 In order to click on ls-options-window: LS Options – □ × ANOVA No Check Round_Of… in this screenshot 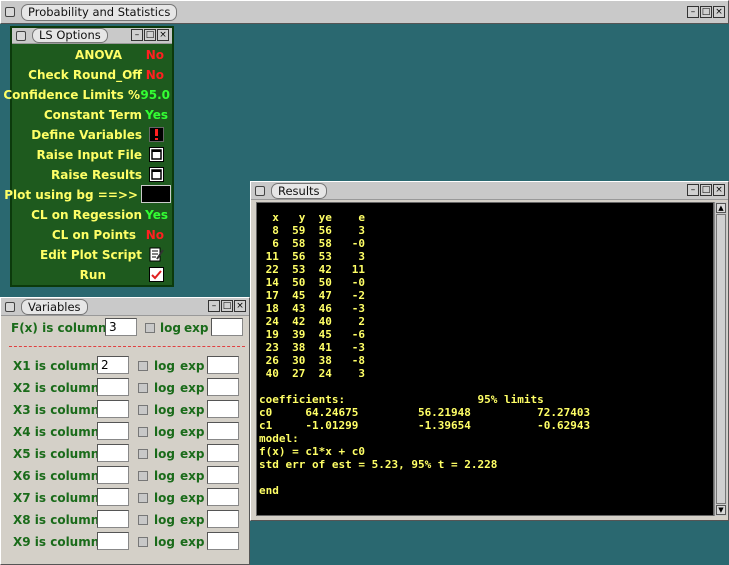, I will do `click(88, 156)`.